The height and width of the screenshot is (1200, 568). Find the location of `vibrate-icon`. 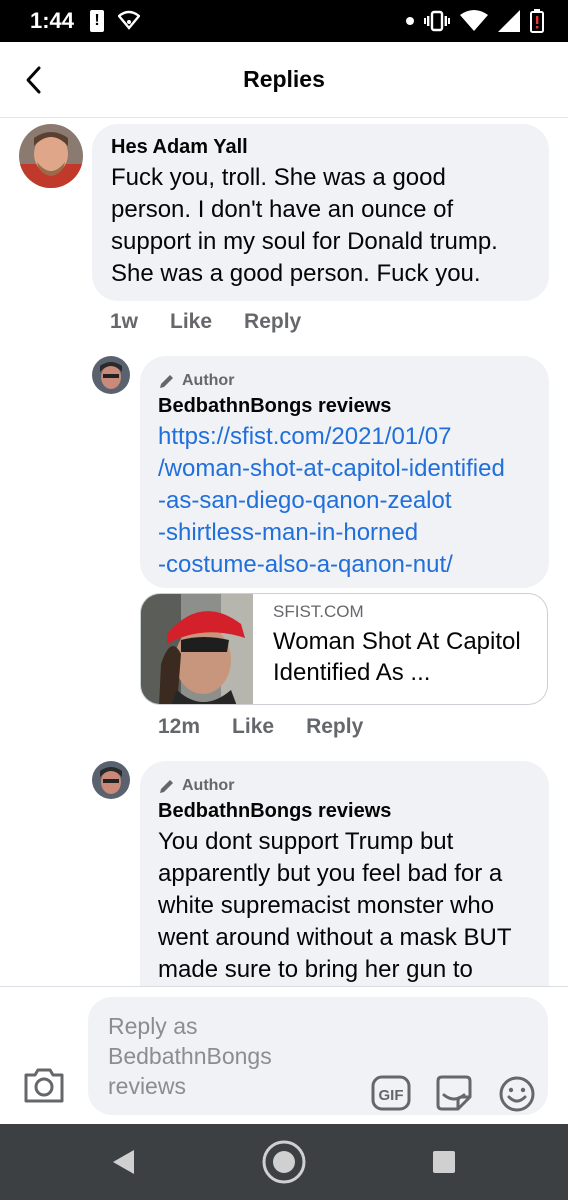

vibrate-icon is located at coordinates (437, 21).